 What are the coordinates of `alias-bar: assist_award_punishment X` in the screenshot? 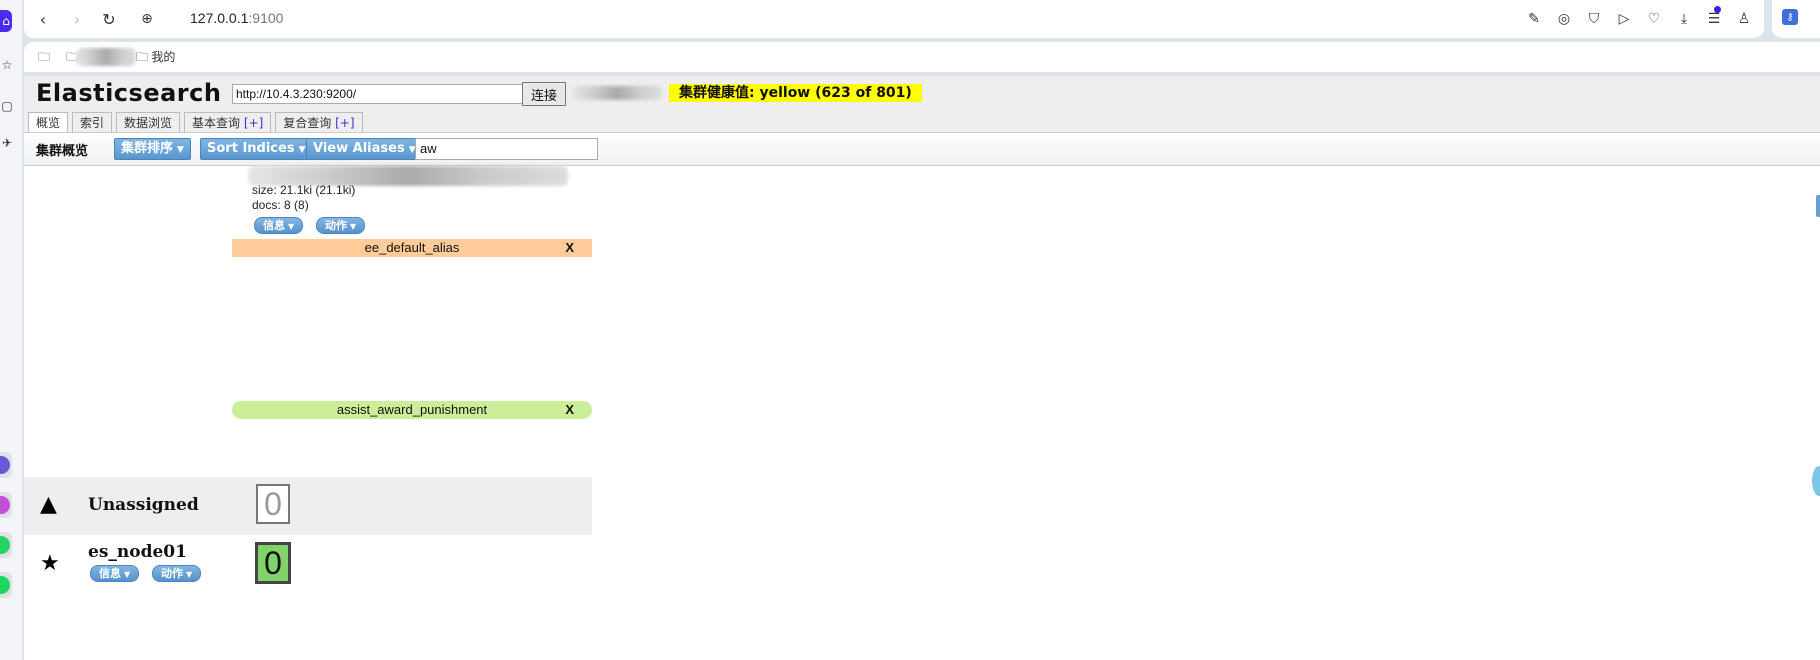 It's located at (412, 410).